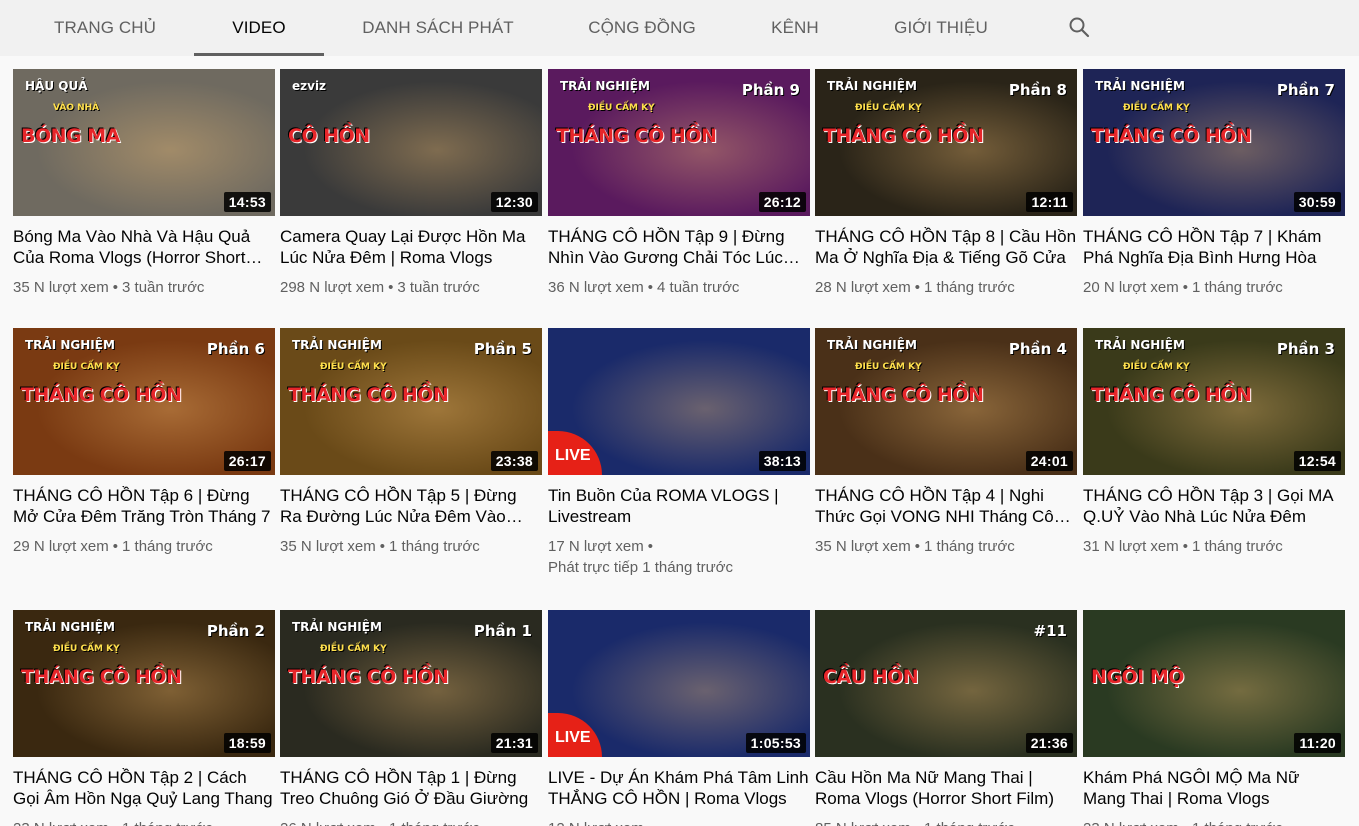 This screenshot has width=1359, height=826. Describe the element at coordinates (946, 683) in the screenshot. I see `video-thumbnail: CẦU HỒN #11 21:36` at that location.